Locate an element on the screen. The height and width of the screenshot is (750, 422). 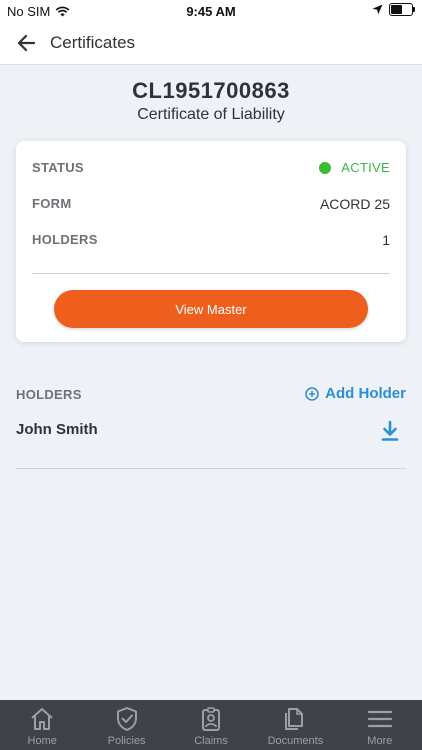
download-icon is located at coordinates (390, 430).